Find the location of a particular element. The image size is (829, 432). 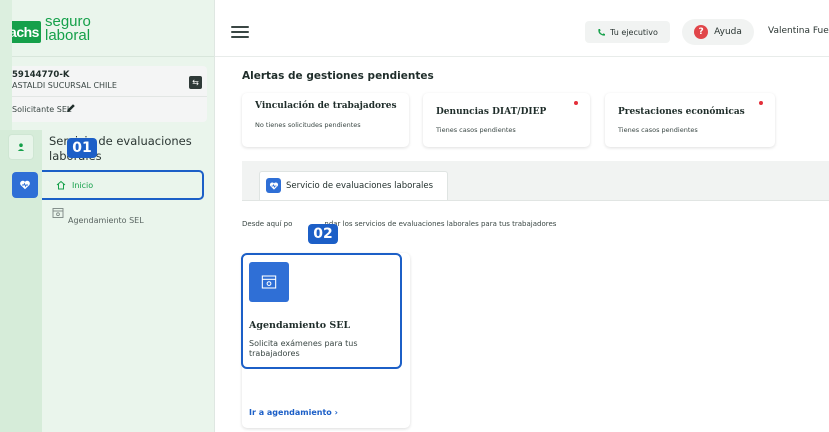

person-icon is located at coordinates (21, 147).